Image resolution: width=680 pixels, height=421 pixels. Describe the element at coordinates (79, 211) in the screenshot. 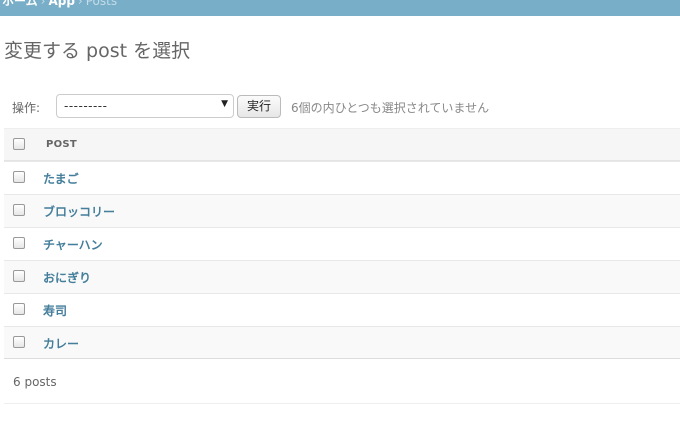

I see `row-link: ブロッコリー` at that location.